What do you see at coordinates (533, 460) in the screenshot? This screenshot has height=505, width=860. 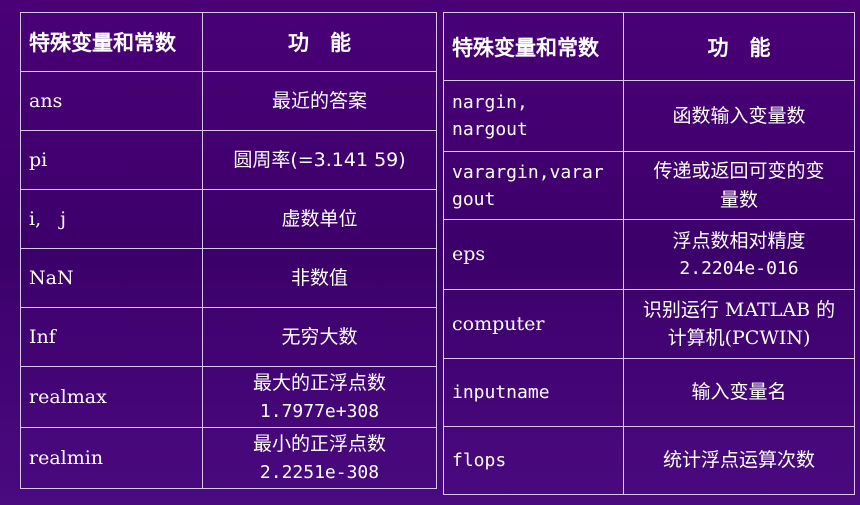 I see `row-name: flops` at bounding box center [533, 460].